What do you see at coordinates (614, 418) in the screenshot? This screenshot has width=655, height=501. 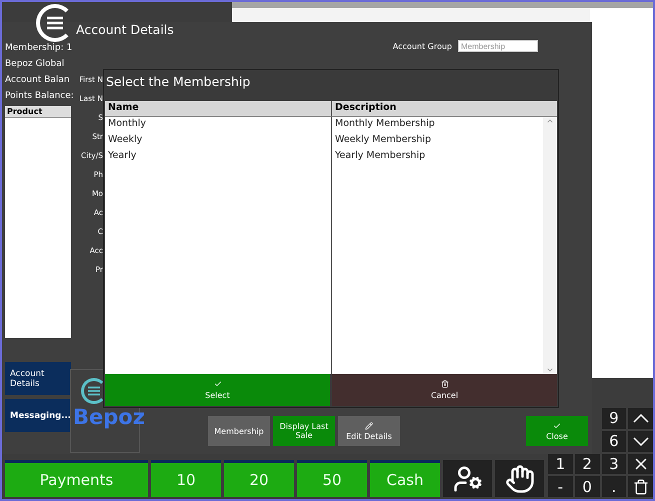 I see `numpad-key: 9` at bounding box center [614, 418].